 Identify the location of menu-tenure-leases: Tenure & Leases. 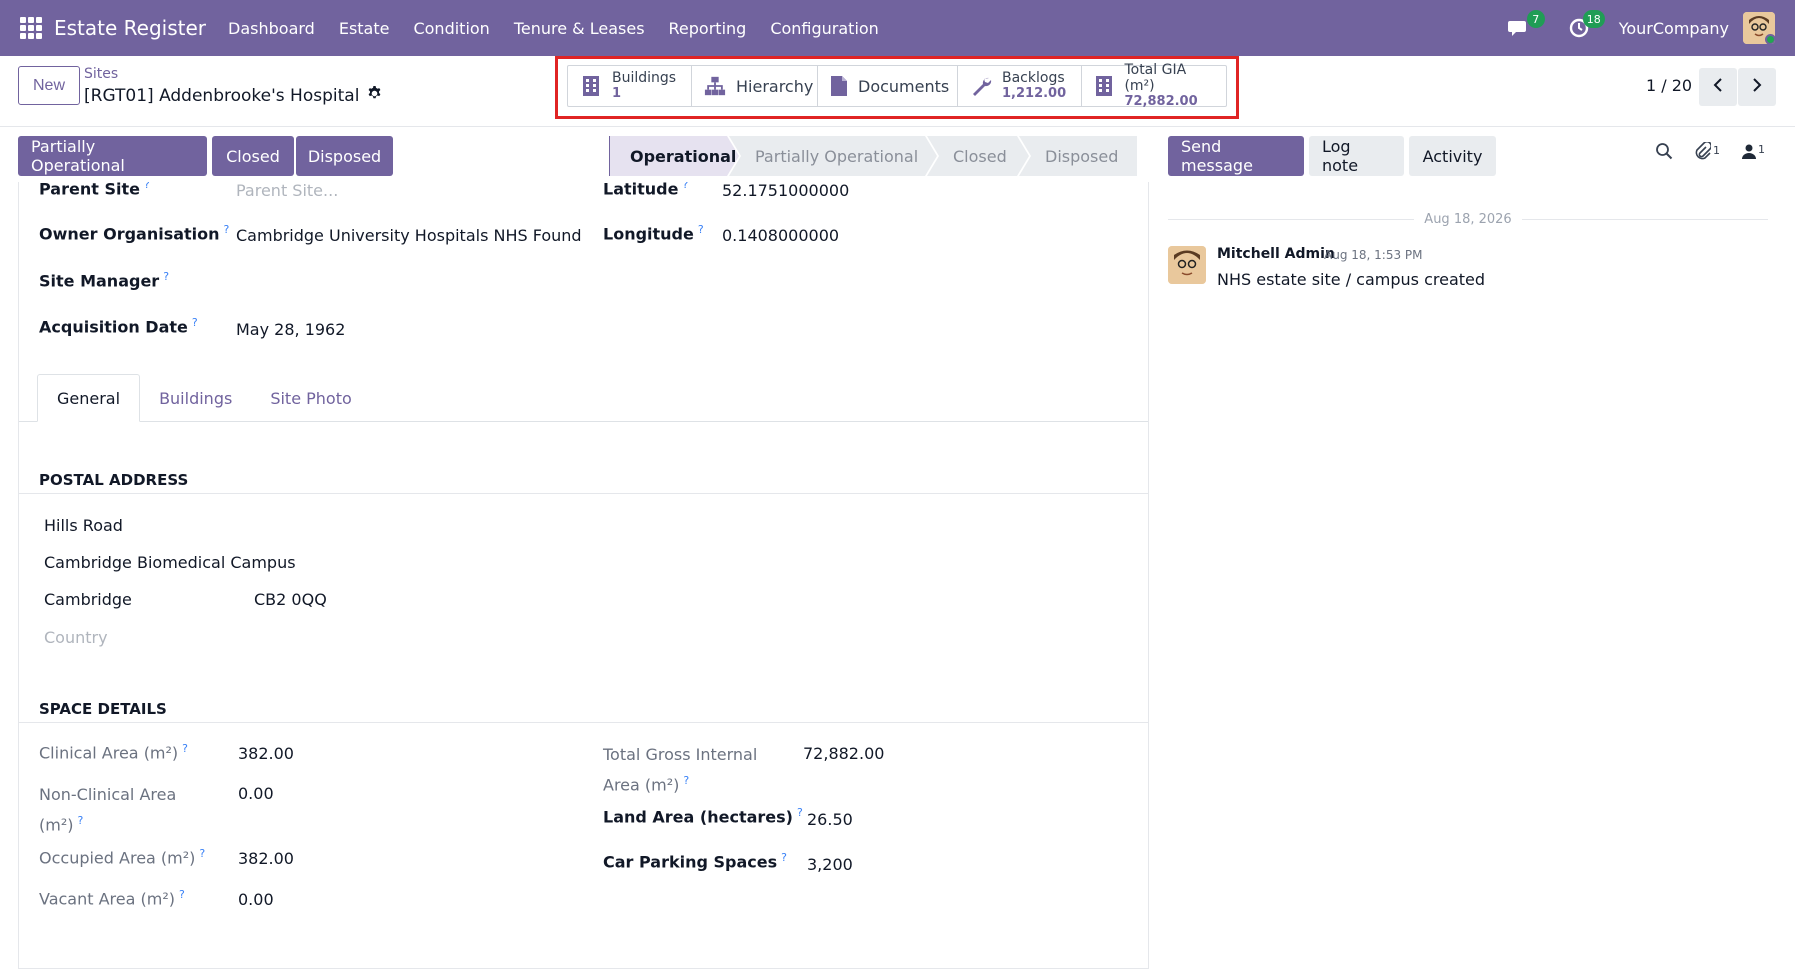
(579, 28).